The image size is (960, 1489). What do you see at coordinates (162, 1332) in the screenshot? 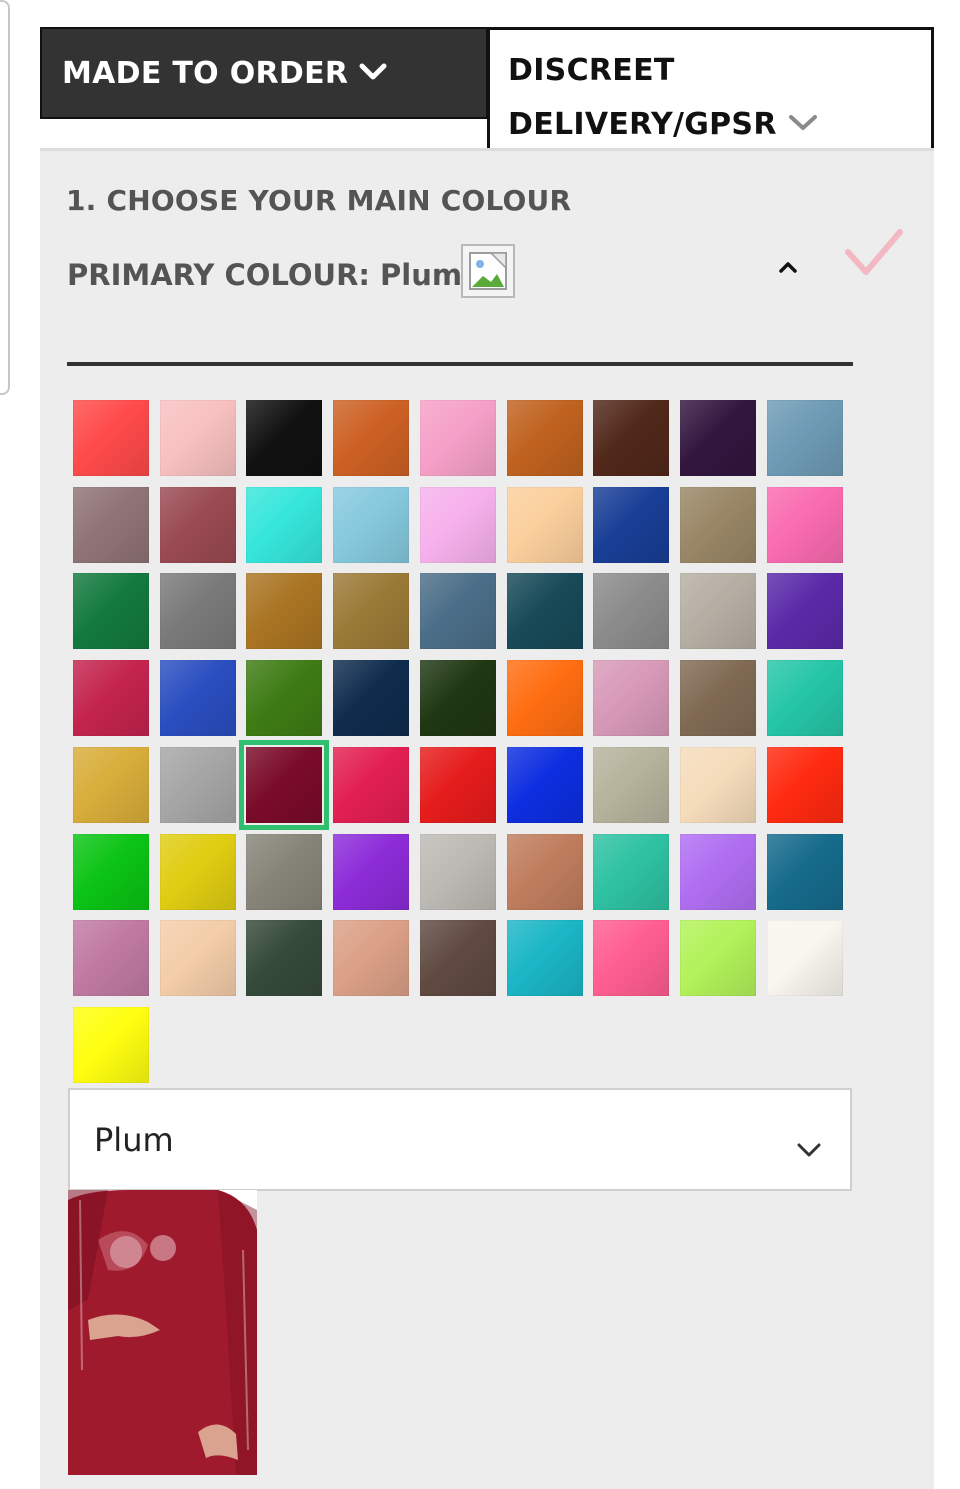
I see `product-preview-image` at bounding box center [162, 1332].